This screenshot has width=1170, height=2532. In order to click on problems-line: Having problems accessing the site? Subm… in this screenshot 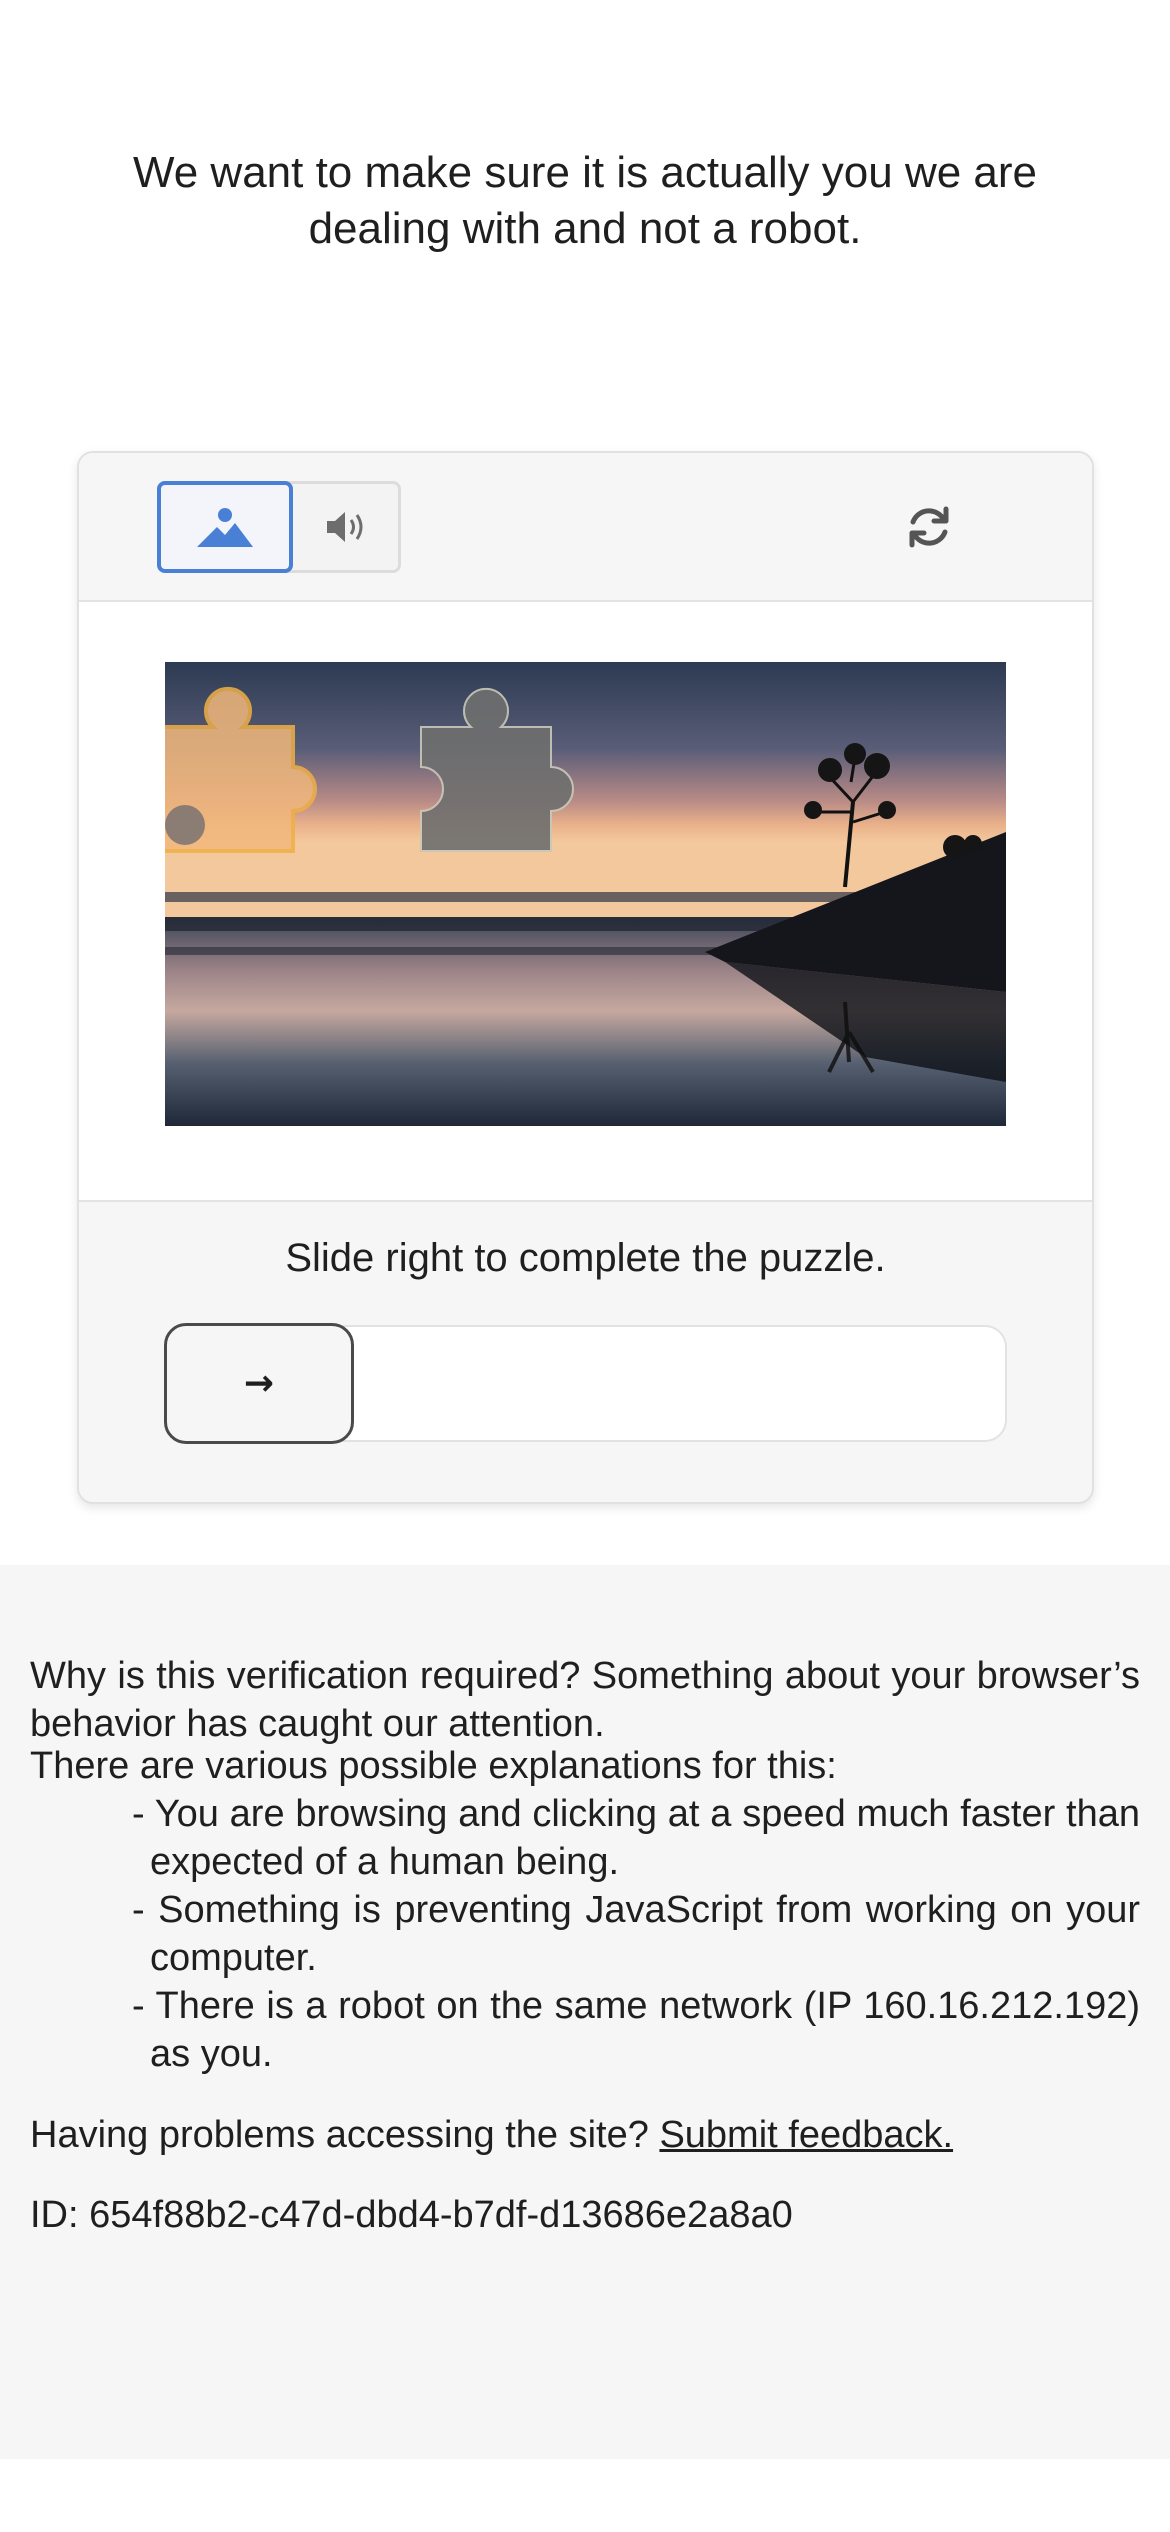, I will do `click(585, 2135)`.